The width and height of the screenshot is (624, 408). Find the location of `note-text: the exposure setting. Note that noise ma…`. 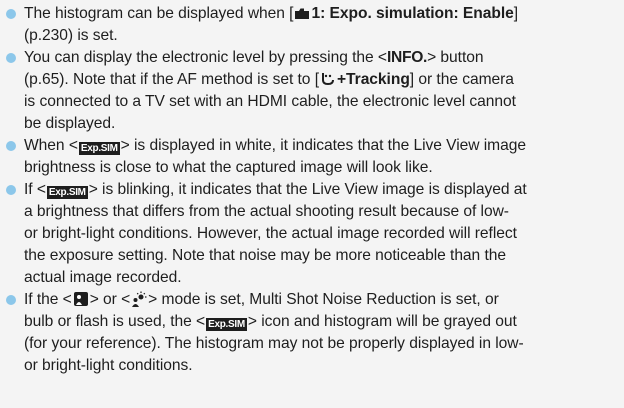

note-text: the exposure setting. Note that noise ma… is located at coordinates (265, 255).